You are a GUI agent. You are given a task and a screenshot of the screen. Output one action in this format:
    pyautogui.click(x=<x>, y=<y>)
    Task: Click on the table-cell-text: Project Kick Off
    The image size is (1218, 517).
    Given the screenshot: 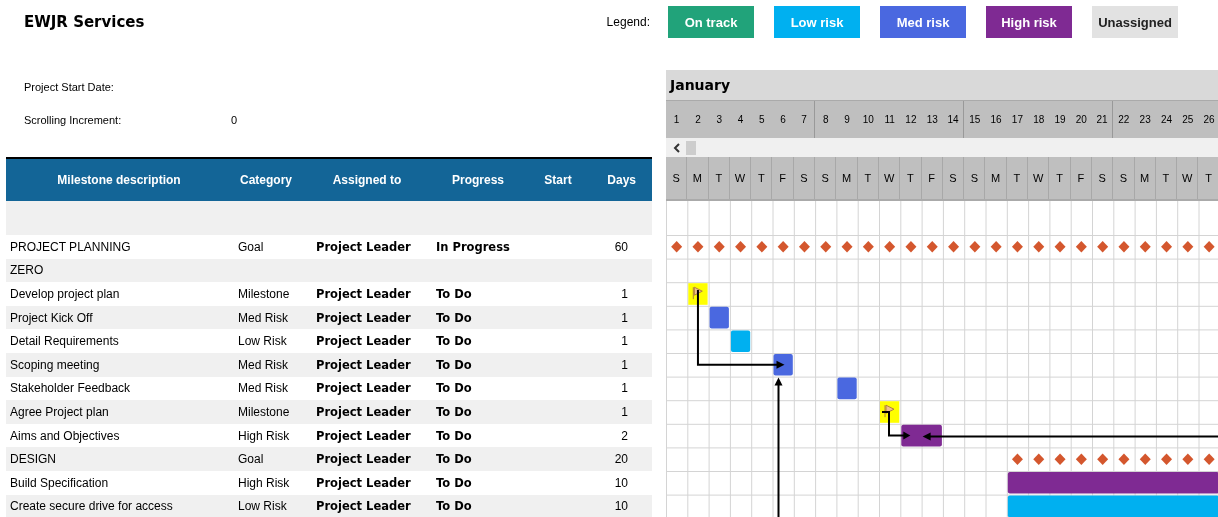 What is the action you would take?
    pyautogui.click(x=51, y=317)
    